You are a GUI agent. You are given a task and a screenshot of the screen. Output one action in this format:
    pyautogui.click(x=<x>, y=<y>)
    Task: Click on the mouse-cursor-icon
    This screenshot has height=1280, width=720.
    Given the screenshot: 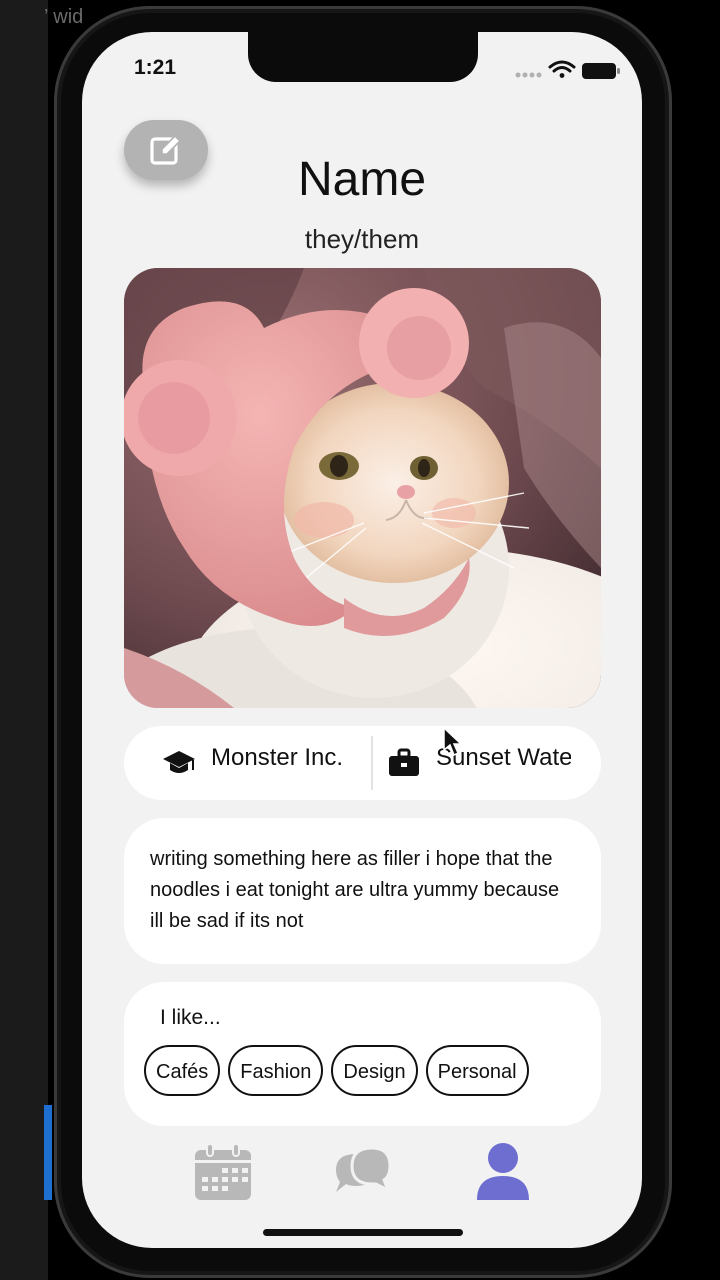 What is the action you would take?
    pyautogui.click(x=452, y=741)
    